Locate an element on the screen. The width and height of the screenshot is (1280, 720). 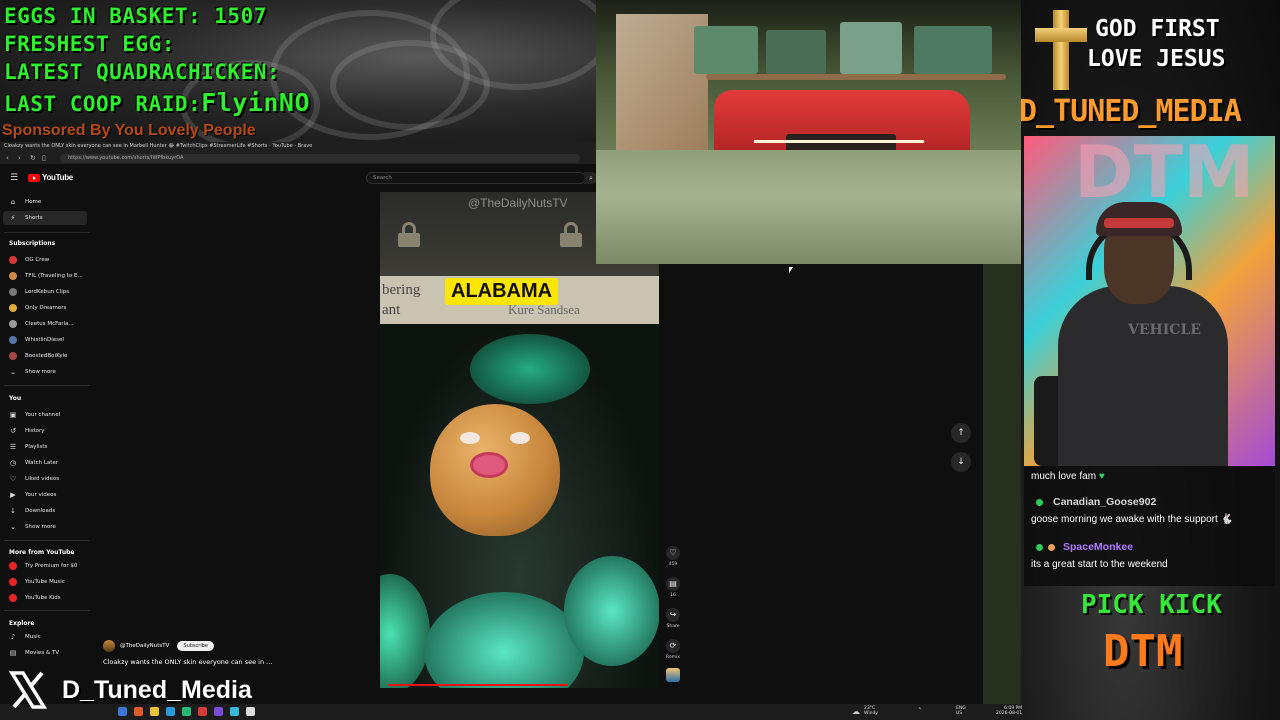
youtube-logo: YouTube is located at coordinates (50, 177).